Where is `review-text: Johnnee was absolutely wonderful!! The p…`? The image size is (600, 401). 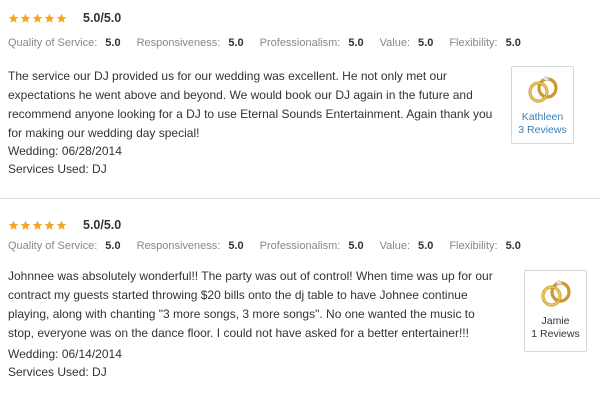 review-text: Johnnee was absolutely wonderful!! The p… is located at coordinates (250, 304).